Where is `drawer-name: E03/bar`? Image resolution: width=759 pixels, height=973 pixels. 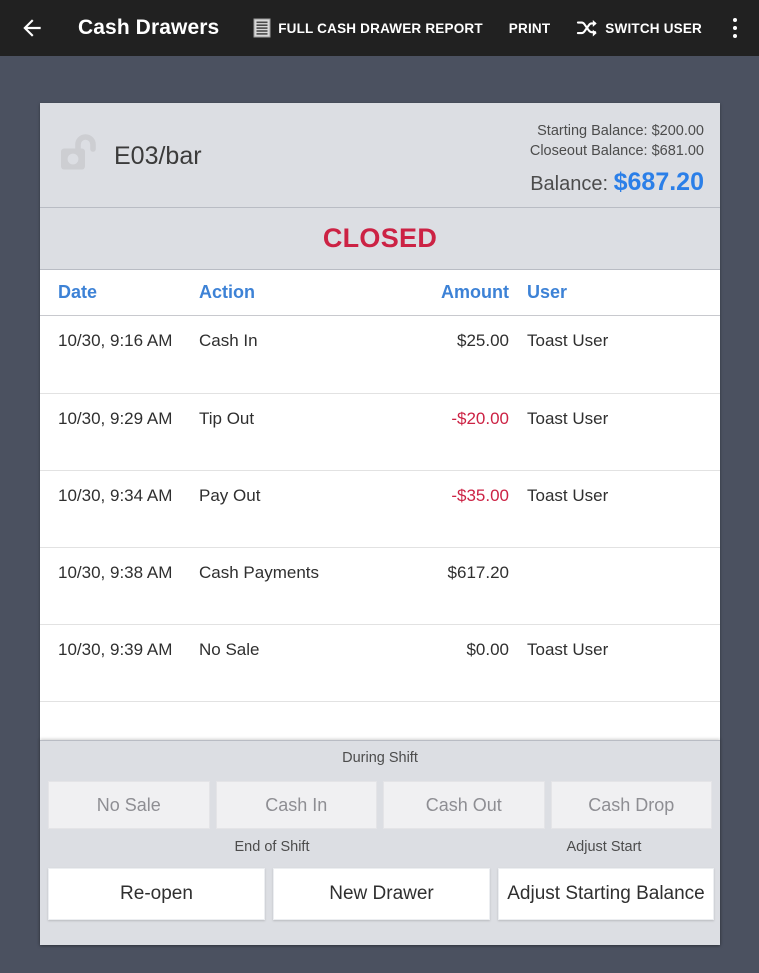
drawer-name: E03/bar is located at coordinates (158, 156).